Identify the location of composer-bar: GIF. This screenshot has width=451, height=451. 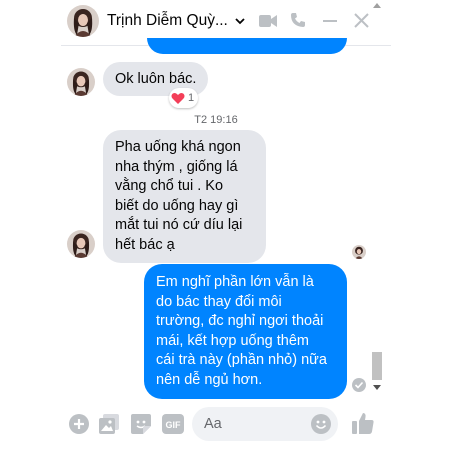
(226, 425).